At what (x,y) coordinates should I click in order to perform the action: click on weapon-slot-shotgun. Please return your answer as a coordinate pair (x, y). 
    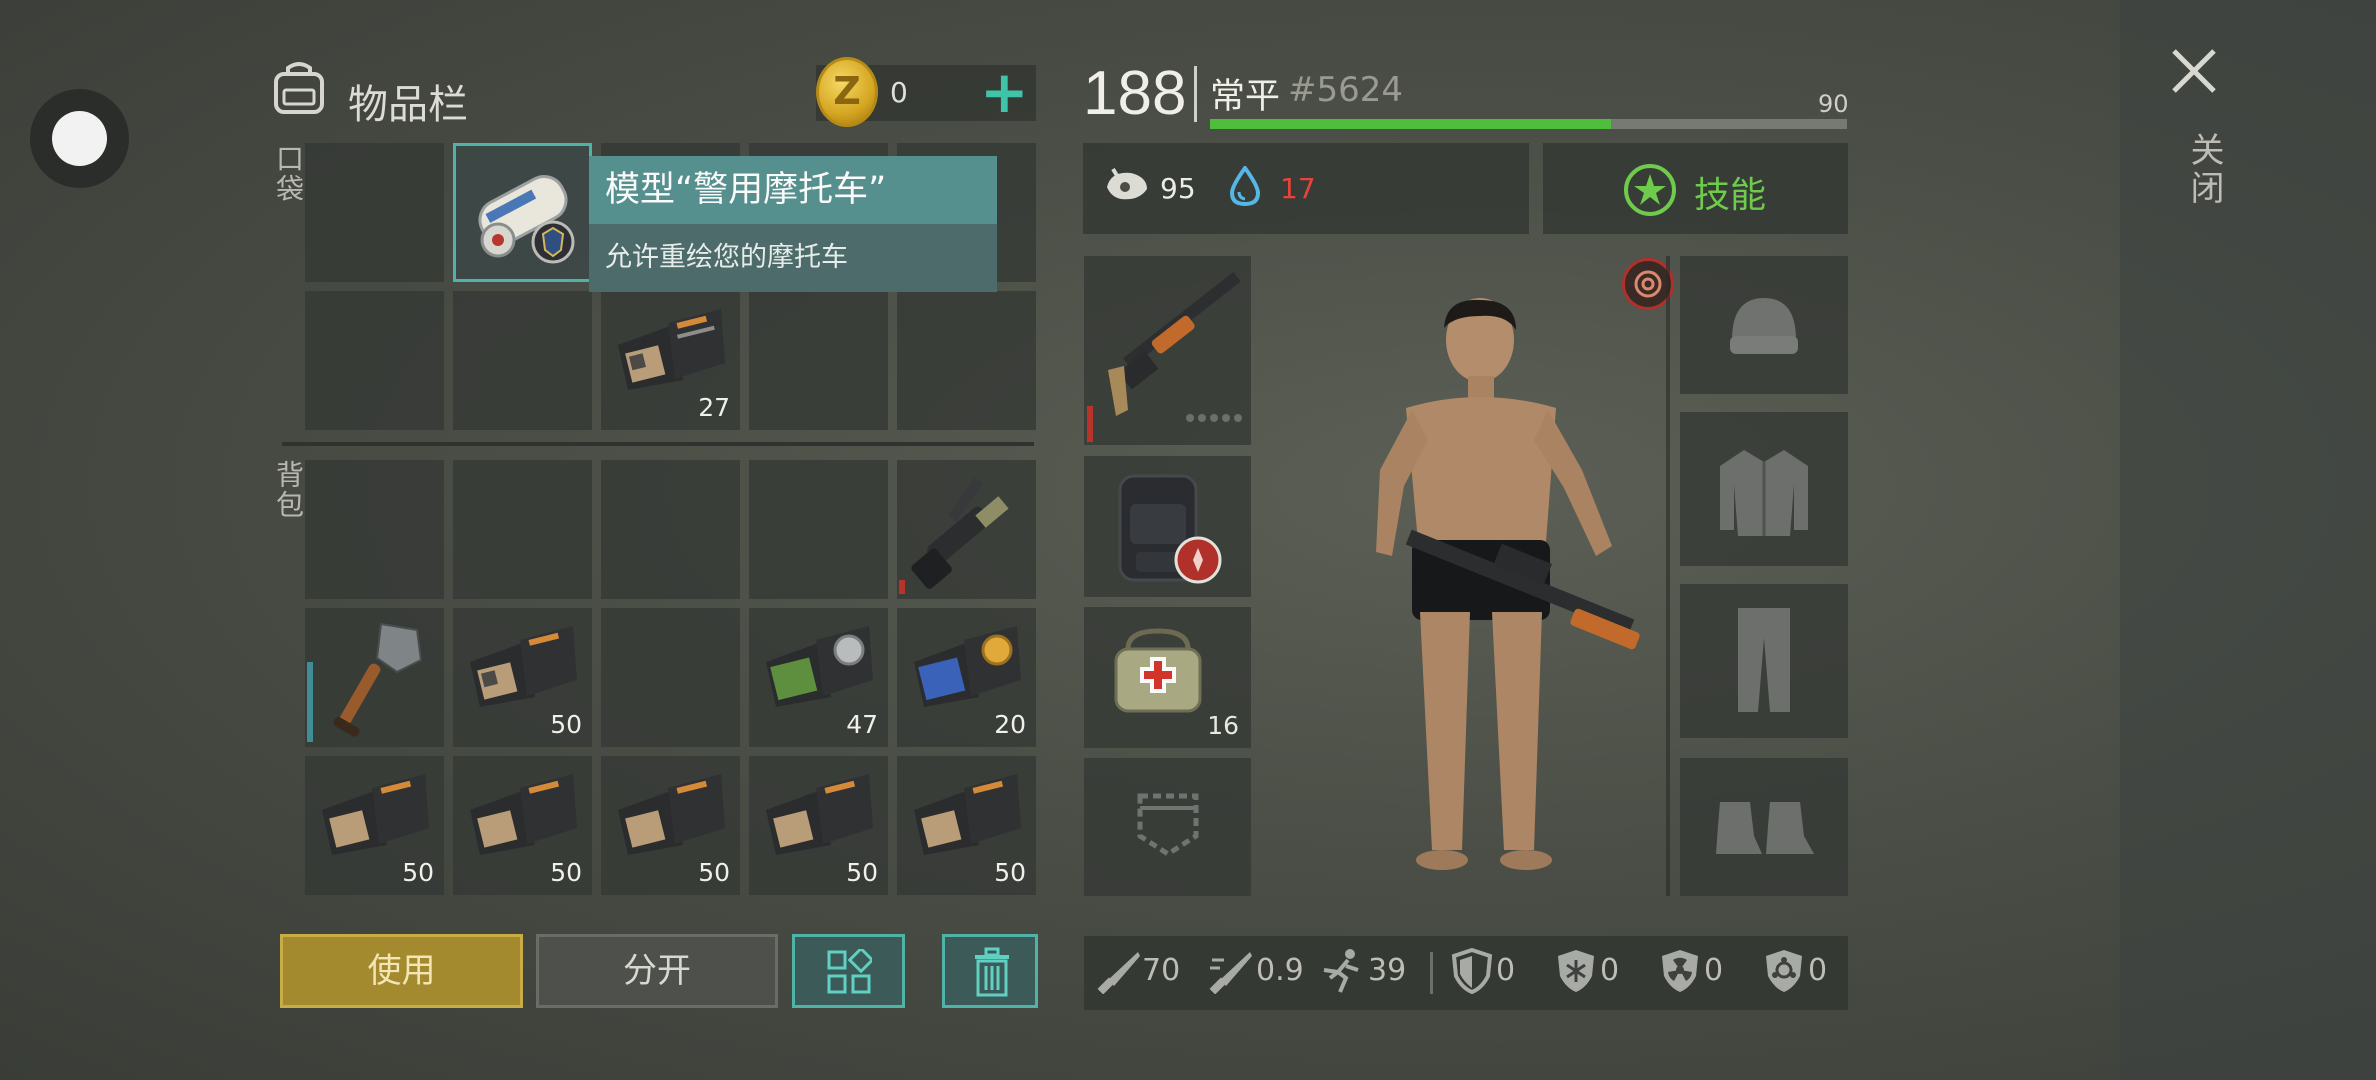
    Looking at the image, I should click on (1167, 350).